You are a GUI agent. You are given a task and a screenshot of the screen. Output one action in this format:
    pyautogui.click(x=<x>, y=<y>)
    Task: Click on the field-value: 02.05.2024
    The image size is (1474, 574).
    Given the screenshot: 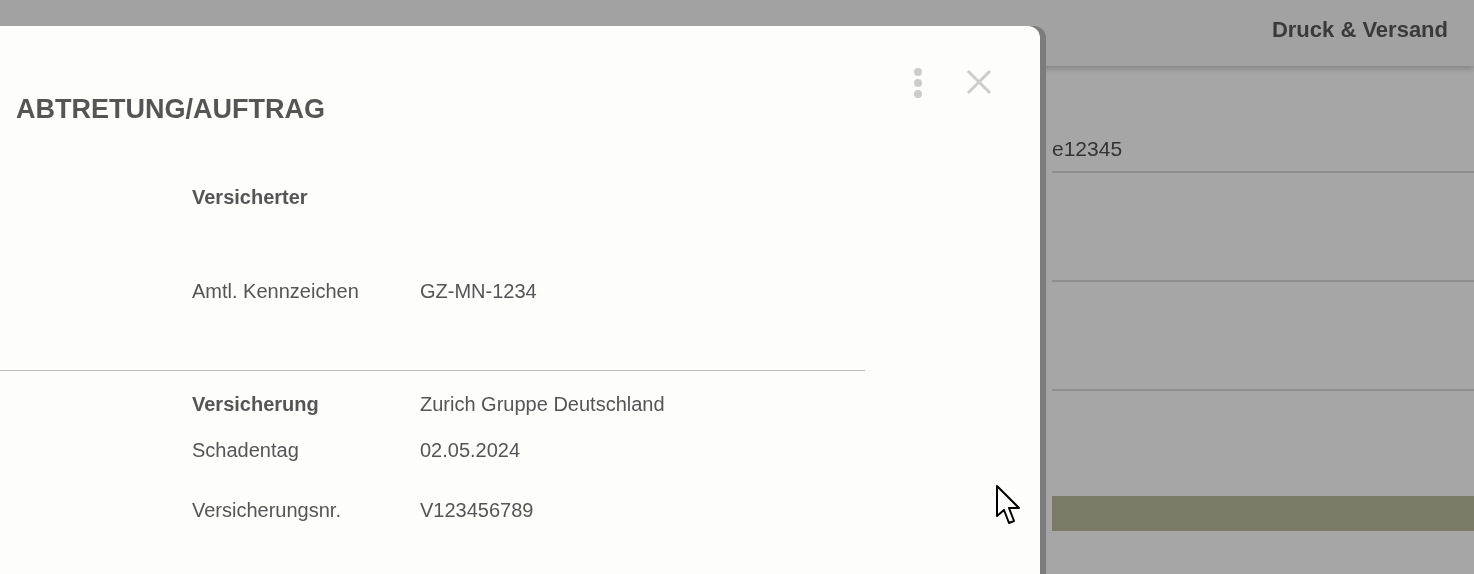 What is the action you would take?
    pyautogui.click(x=470, y=450)
    